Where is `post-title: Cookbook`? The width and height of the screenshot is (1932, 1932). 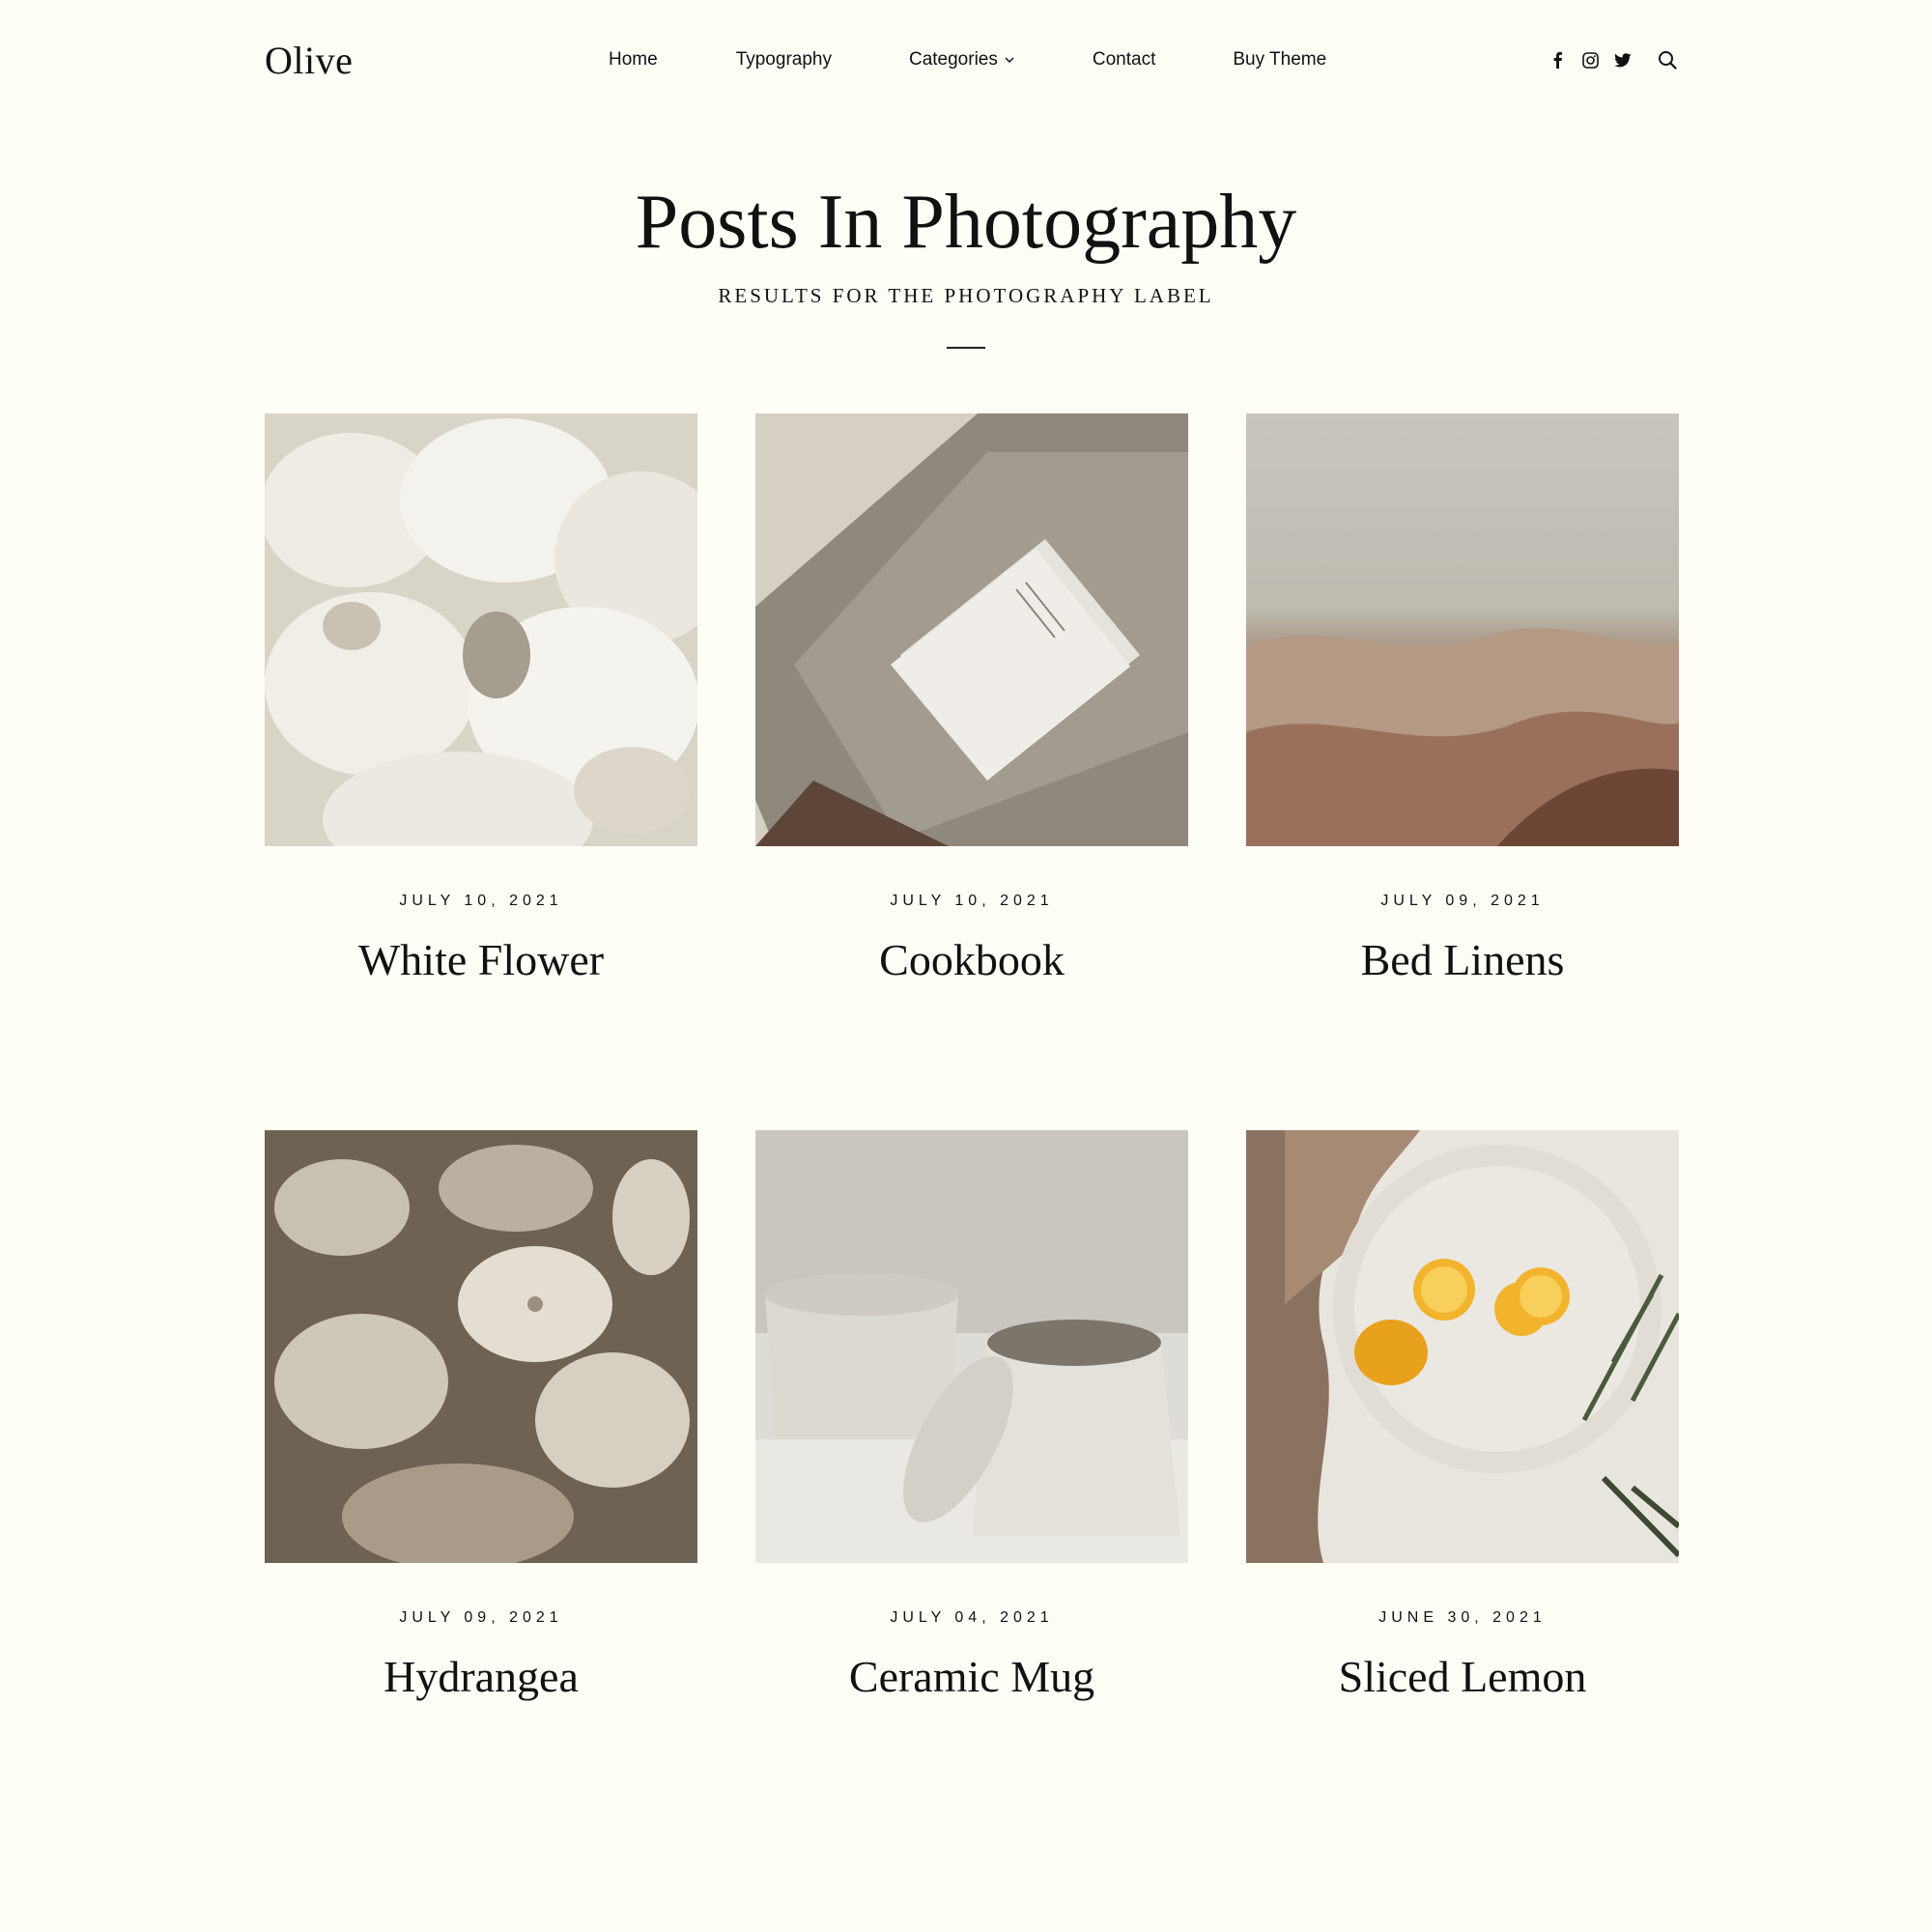
post-title: Cookbook is located at coordinates (971, 960).